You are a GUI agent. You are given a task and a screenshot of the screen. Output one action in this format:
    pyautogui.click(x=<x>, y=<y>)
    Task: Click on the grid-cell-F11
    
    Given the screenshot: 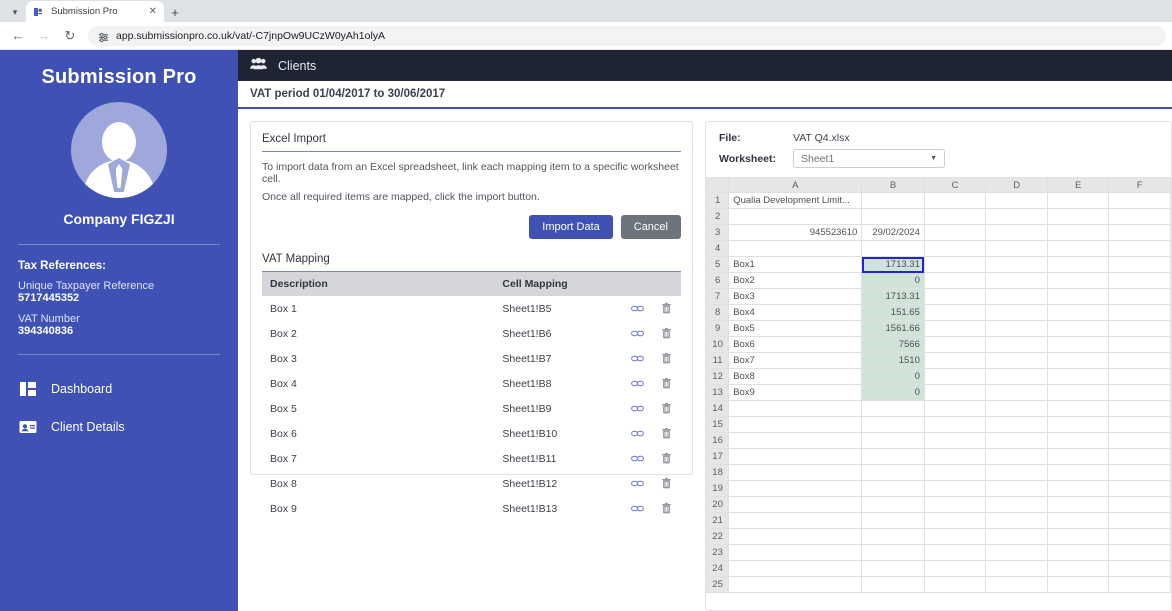 What is the action you would take?
    pyautogui.click(x=1139, y=360)
    